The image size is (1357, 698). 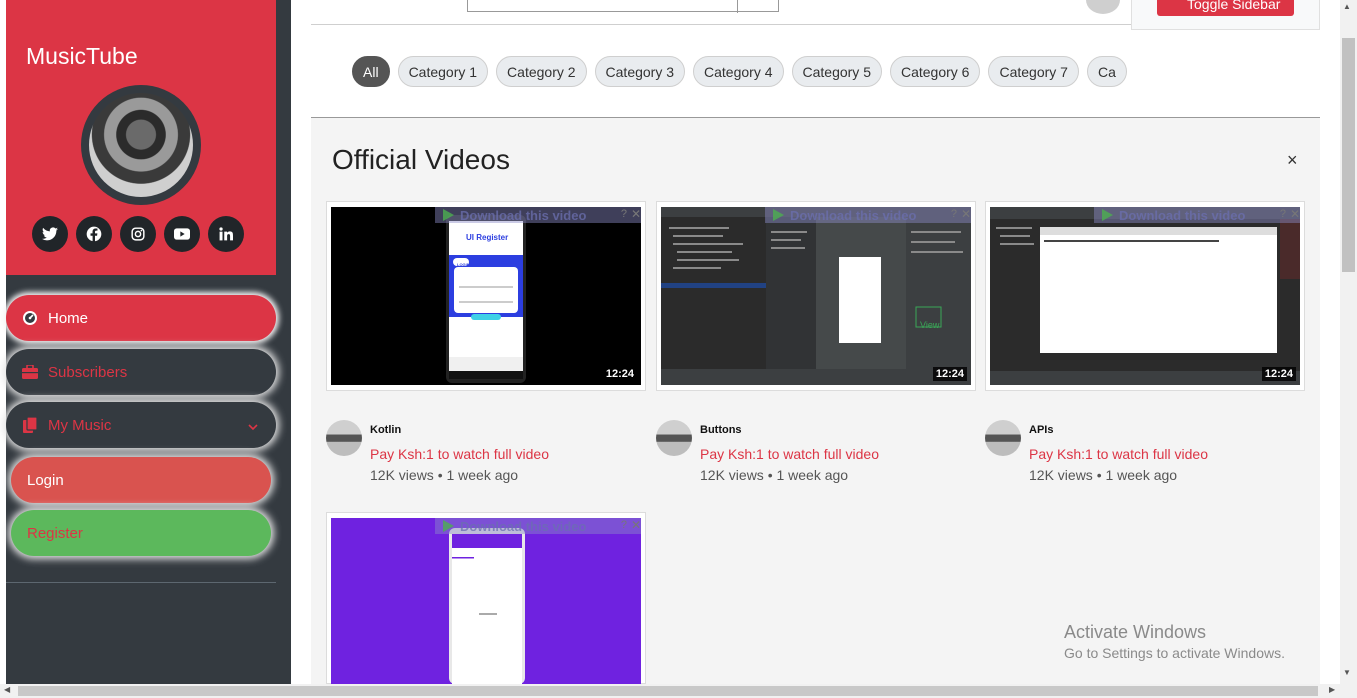 What do you see at coordinates (50, 234) in the screenshot?
I see `twitter-icon` at bounding box center [50, 234].